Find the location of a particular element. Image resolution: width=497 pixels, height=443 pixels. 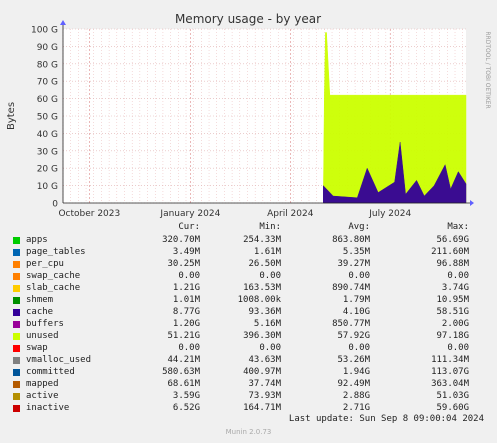

header-avg: Avg: is located at coordinates (359, 227).